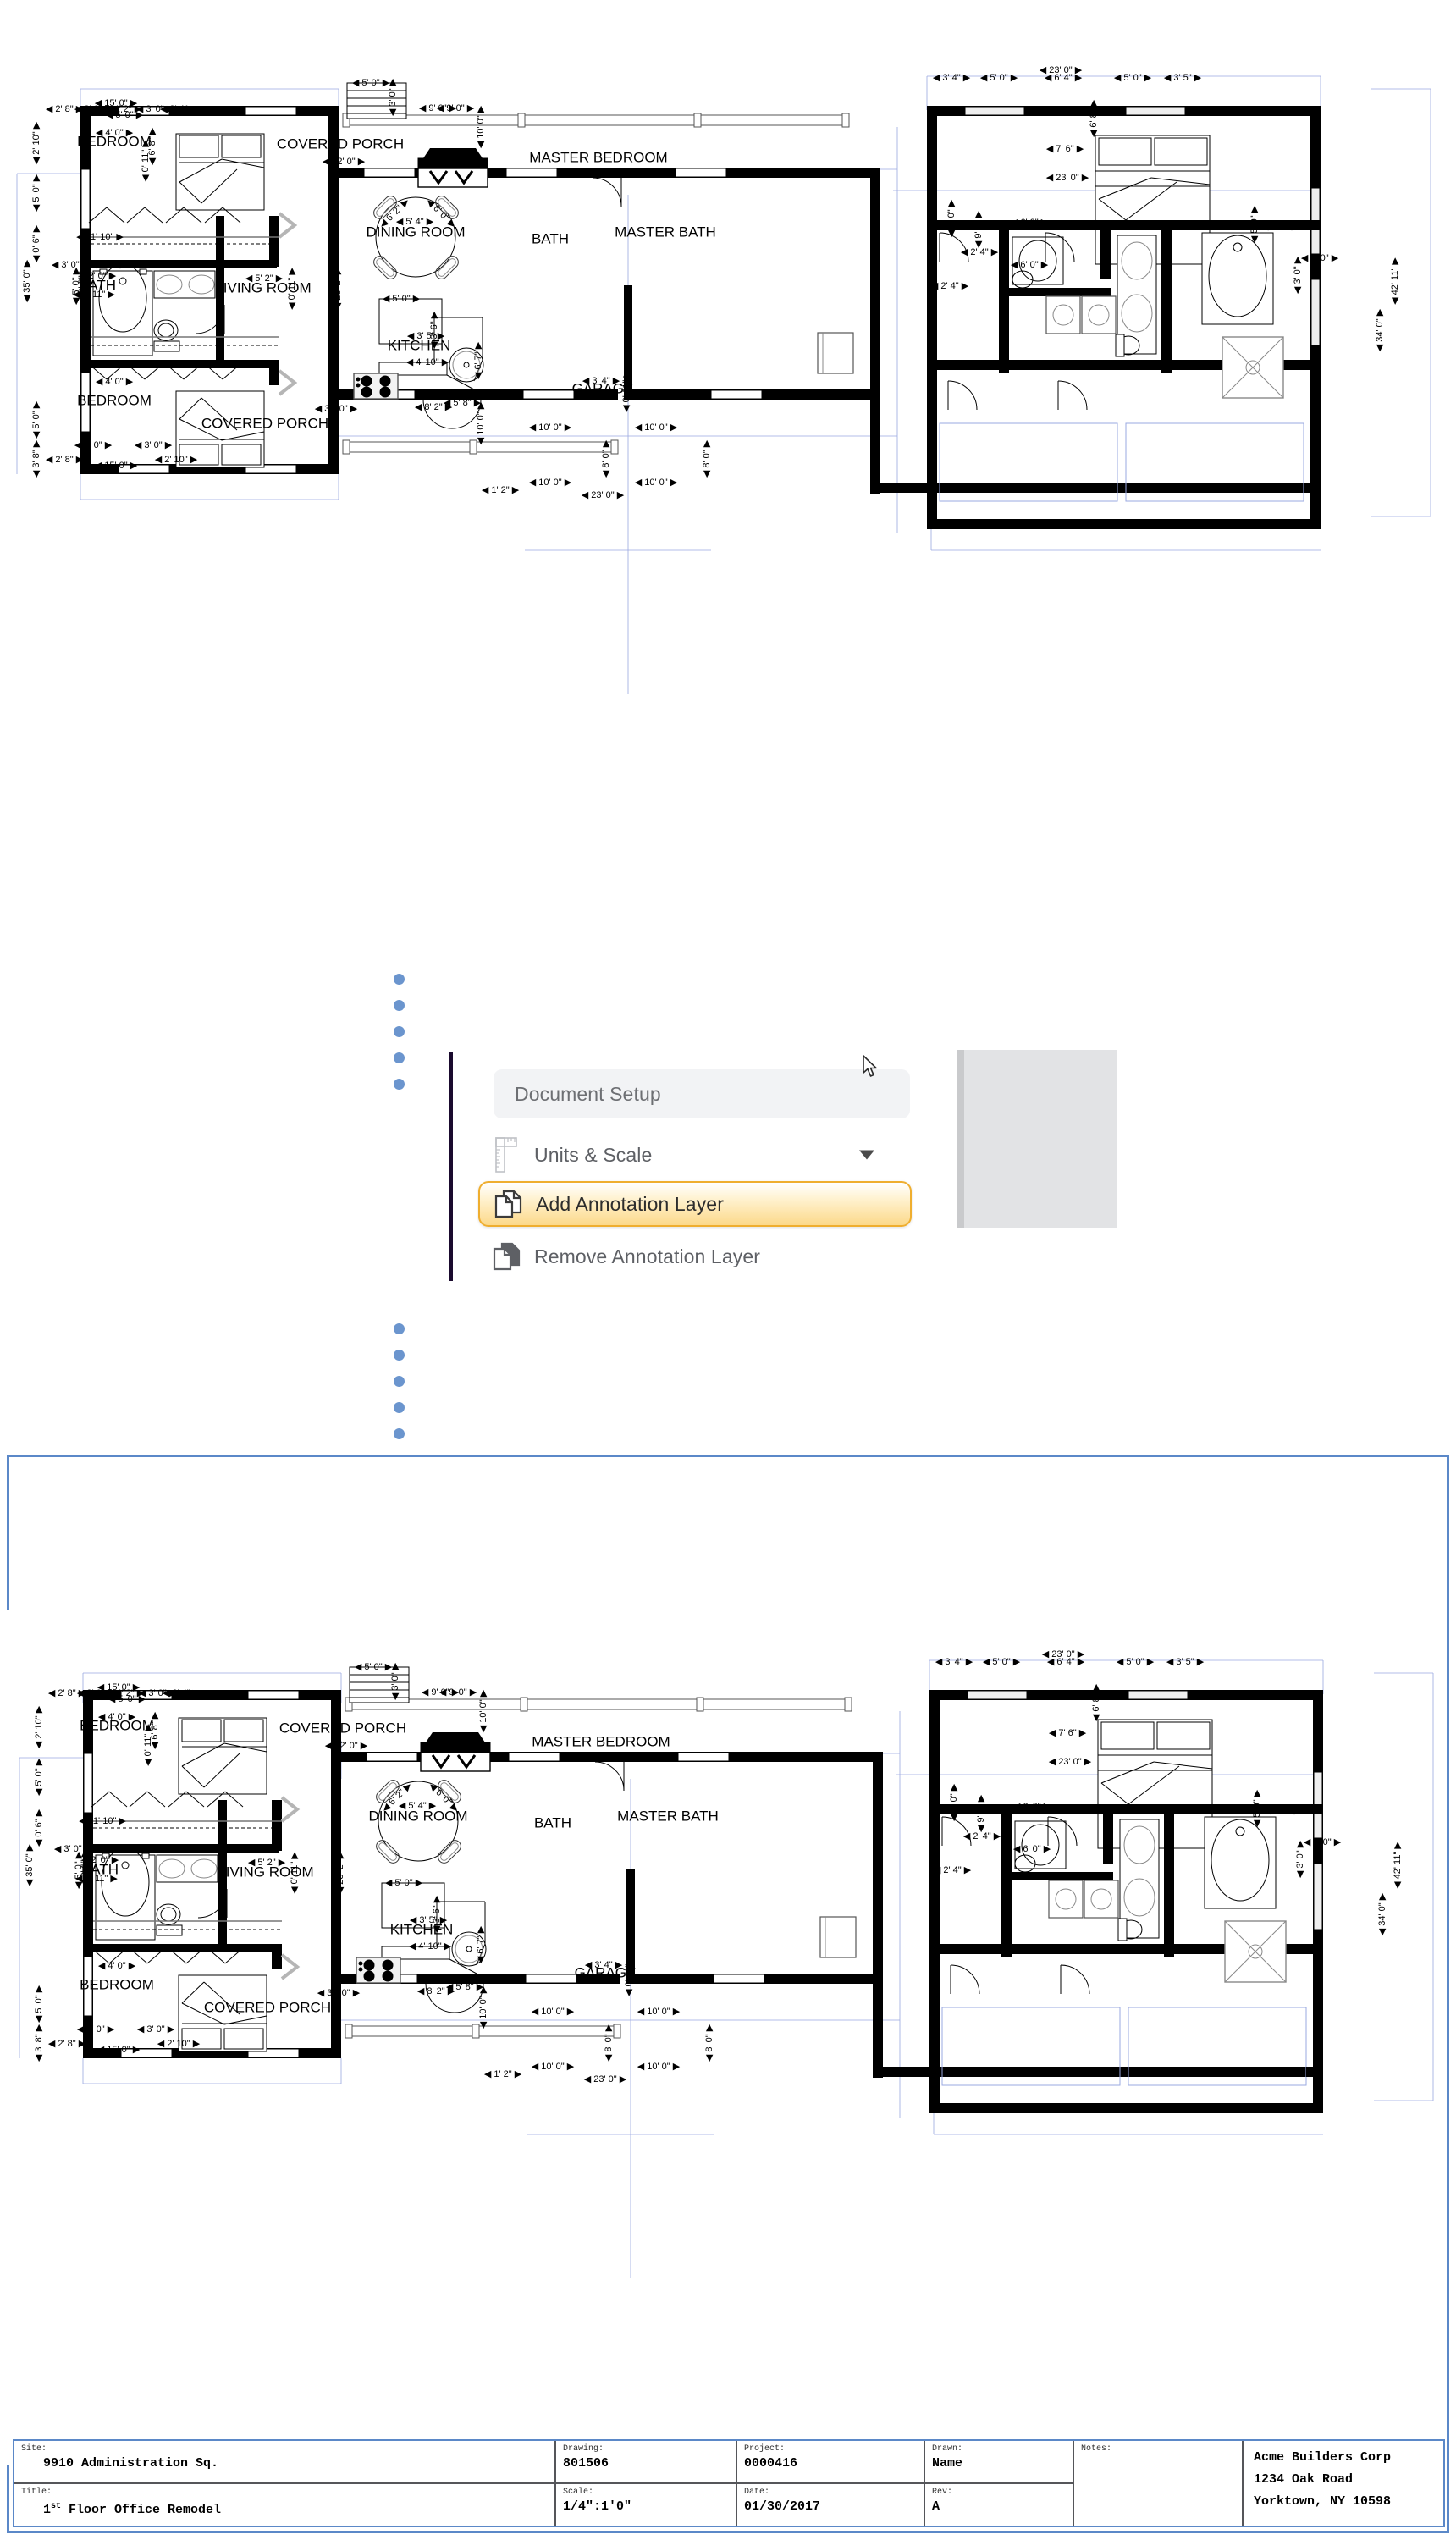 This screenshot has width=1456, height=2540. I want to click on menu-item-add-annotation-layer: Add Annotation Layer, so click(695, 1204).